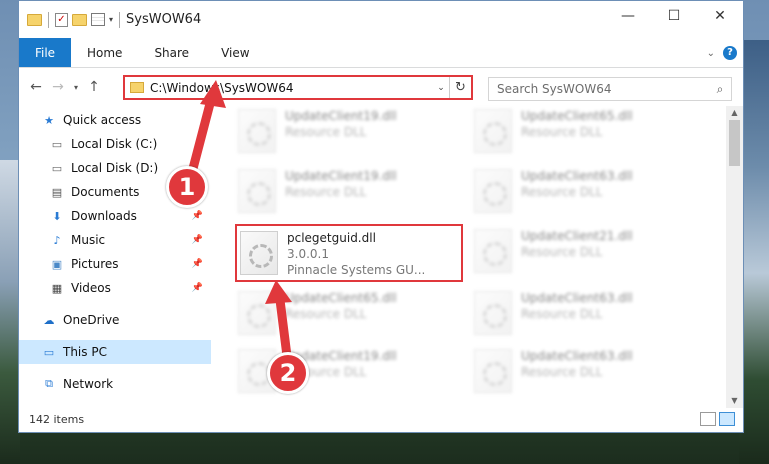 Image resolution: width=769 pixels, height=464 pixels. I want to click on documents-icon: ▤, so click(57, 192).